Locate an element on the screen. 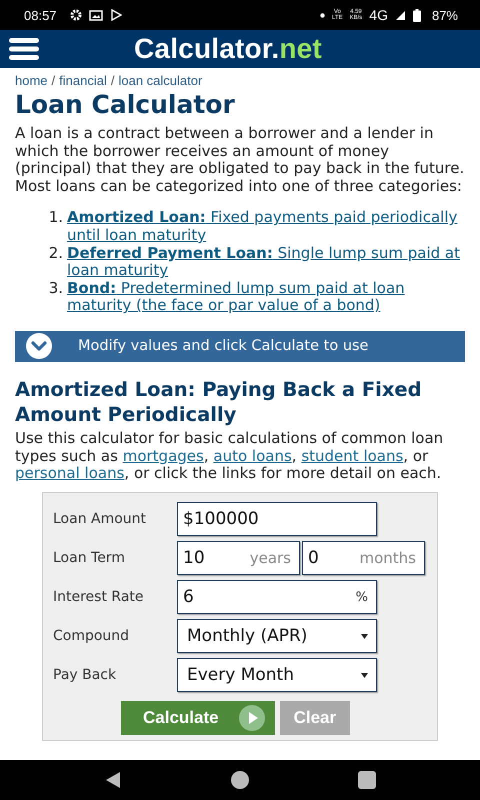  input-field: 0 months is located at coordinates (363, 558).